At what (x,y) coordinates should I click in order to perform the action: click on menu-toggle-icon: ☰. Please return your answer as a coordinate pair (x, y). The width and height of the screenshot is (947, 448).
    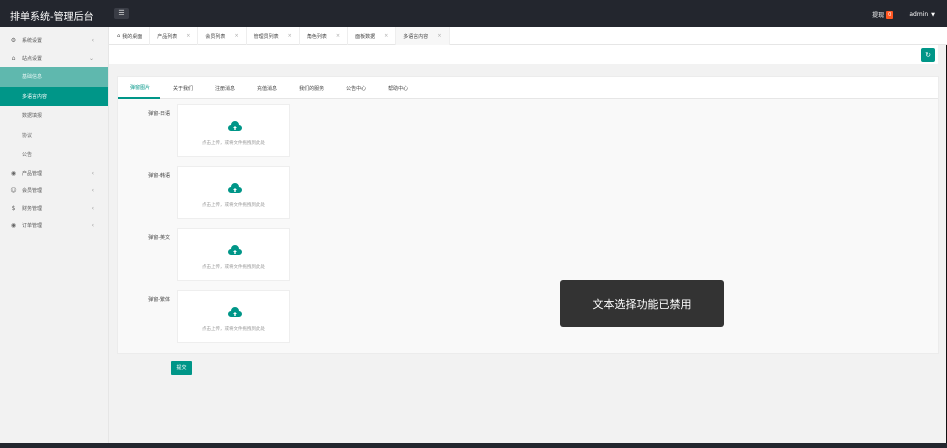
    Looking at the image, I should click on (121, 13).